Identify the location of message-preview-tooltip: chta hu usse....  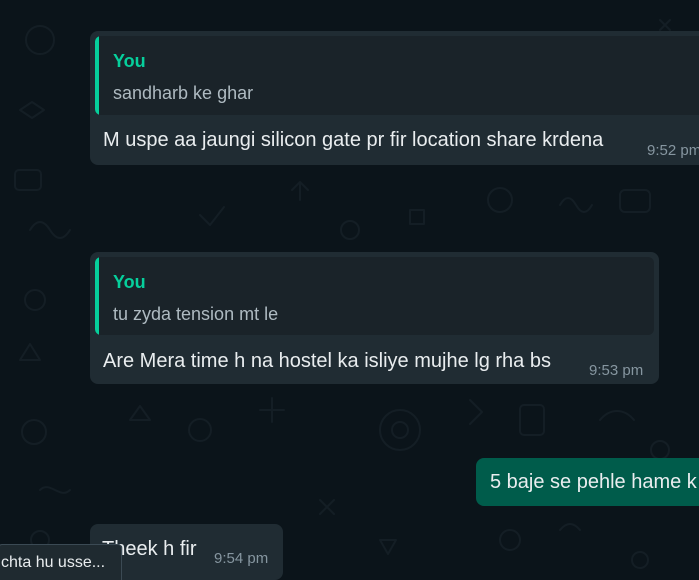
(61, 562).